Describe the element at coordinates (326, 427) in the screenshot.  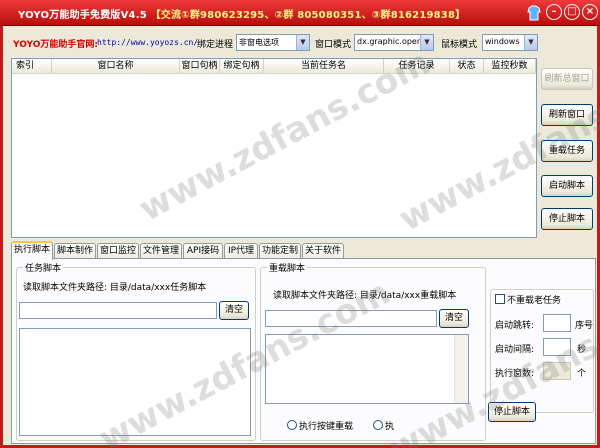
I see `key-reload-label: 执行按键重载` at that location.